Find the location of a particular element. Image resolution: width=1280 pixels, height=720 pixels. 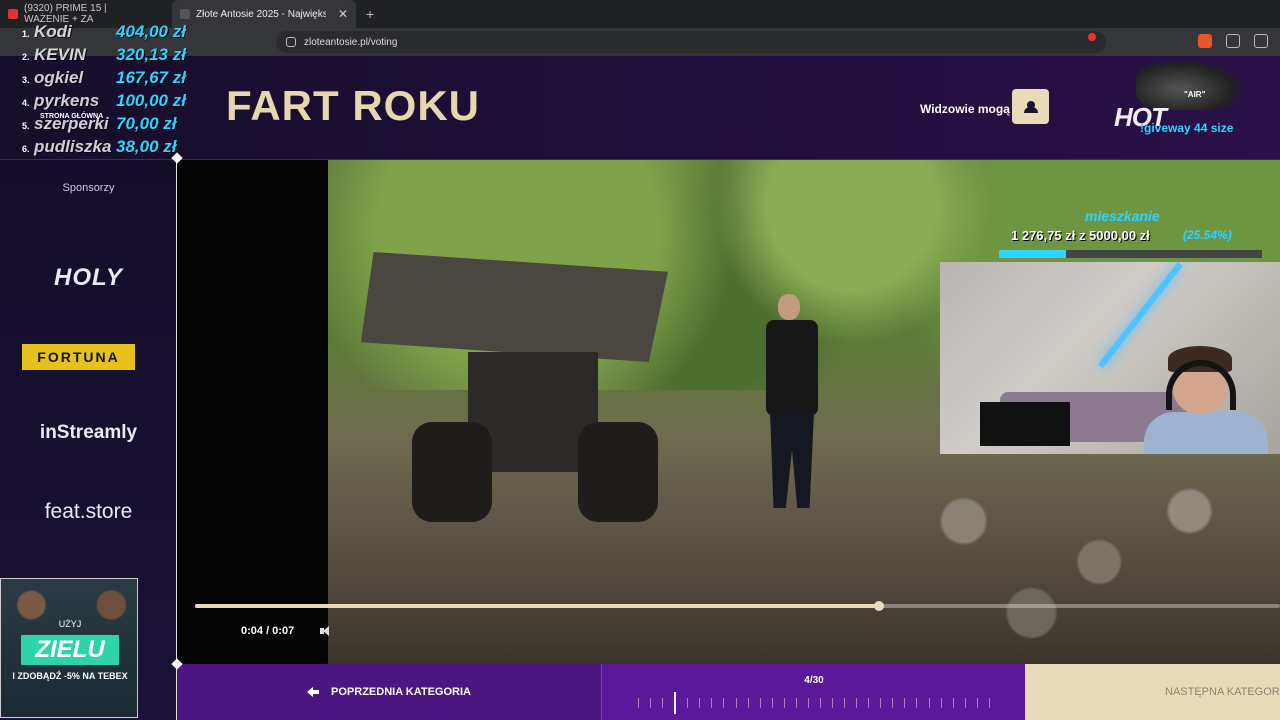

video-time: 0:04 / 0:07 is located at coordinates (268, 631).